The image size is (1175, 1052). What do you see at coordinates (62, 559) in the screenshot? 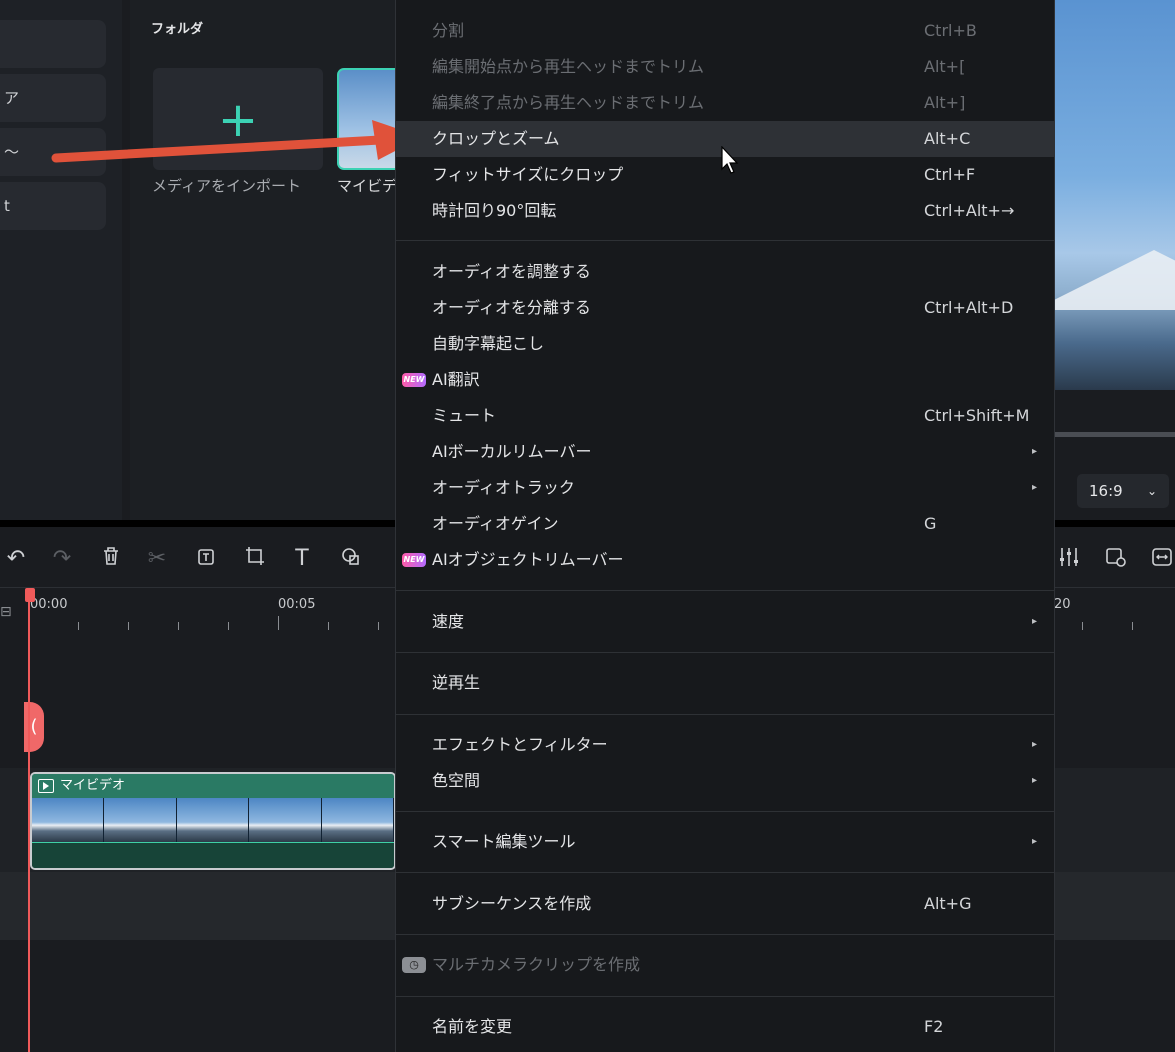
I see `redo-icon: ↷` at bounding box center [62, 559].